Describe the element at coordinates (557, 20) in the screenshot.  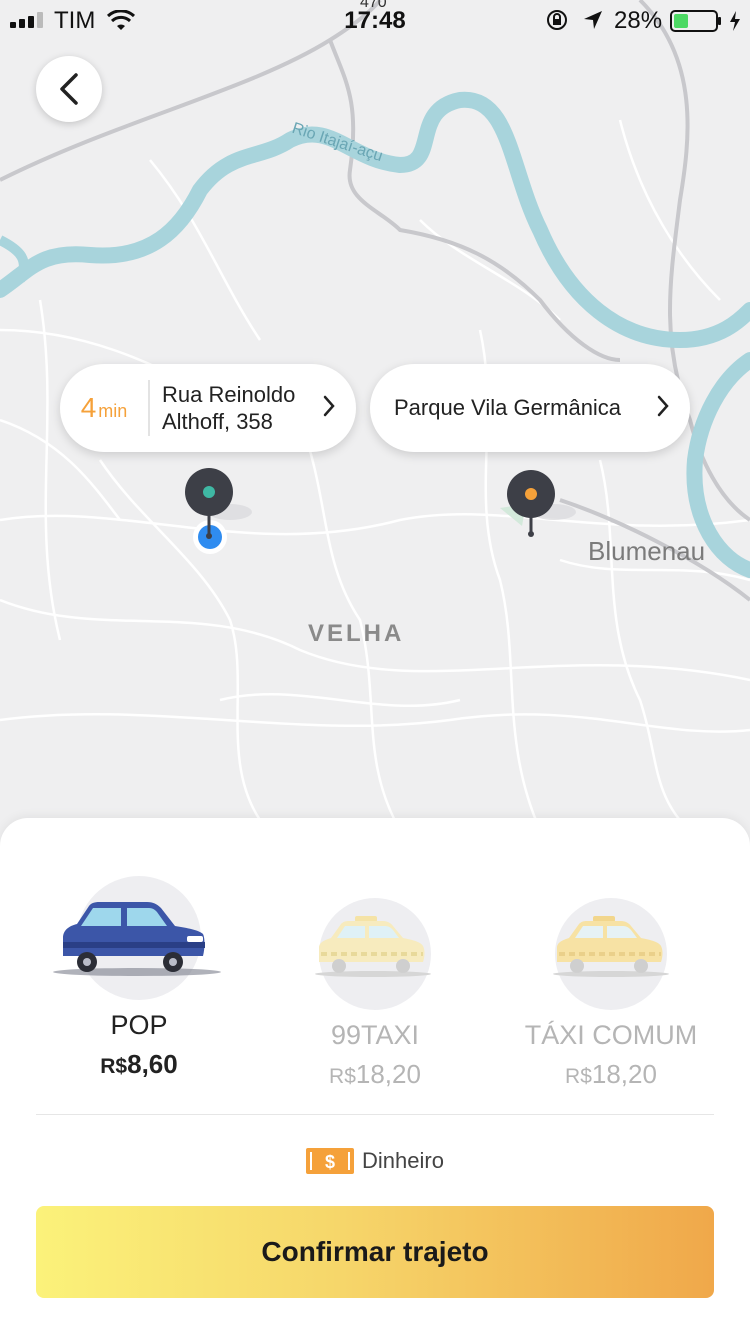
I see `rotation-lock-icon` at that location.